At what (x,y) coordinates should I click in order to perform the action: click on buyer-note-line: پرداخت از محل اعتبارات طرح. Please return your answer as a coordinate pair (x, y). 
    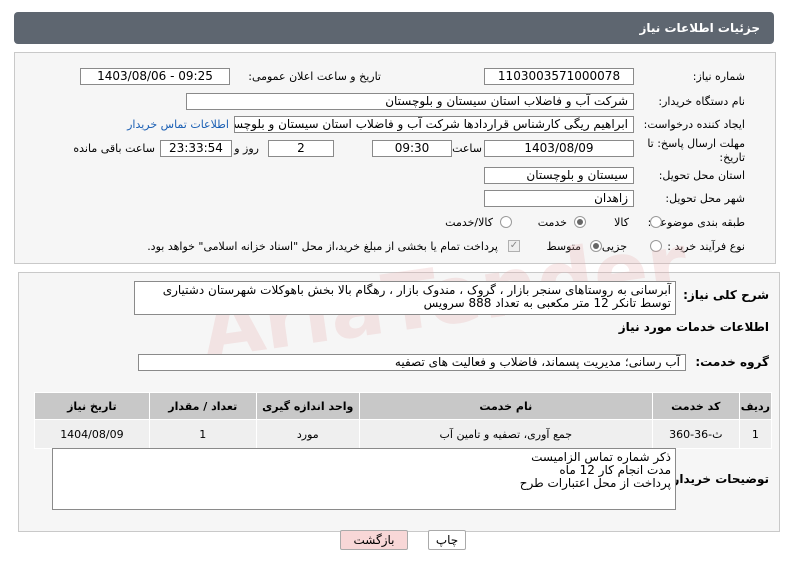
    Looking at the image, I should click on (595, 483).